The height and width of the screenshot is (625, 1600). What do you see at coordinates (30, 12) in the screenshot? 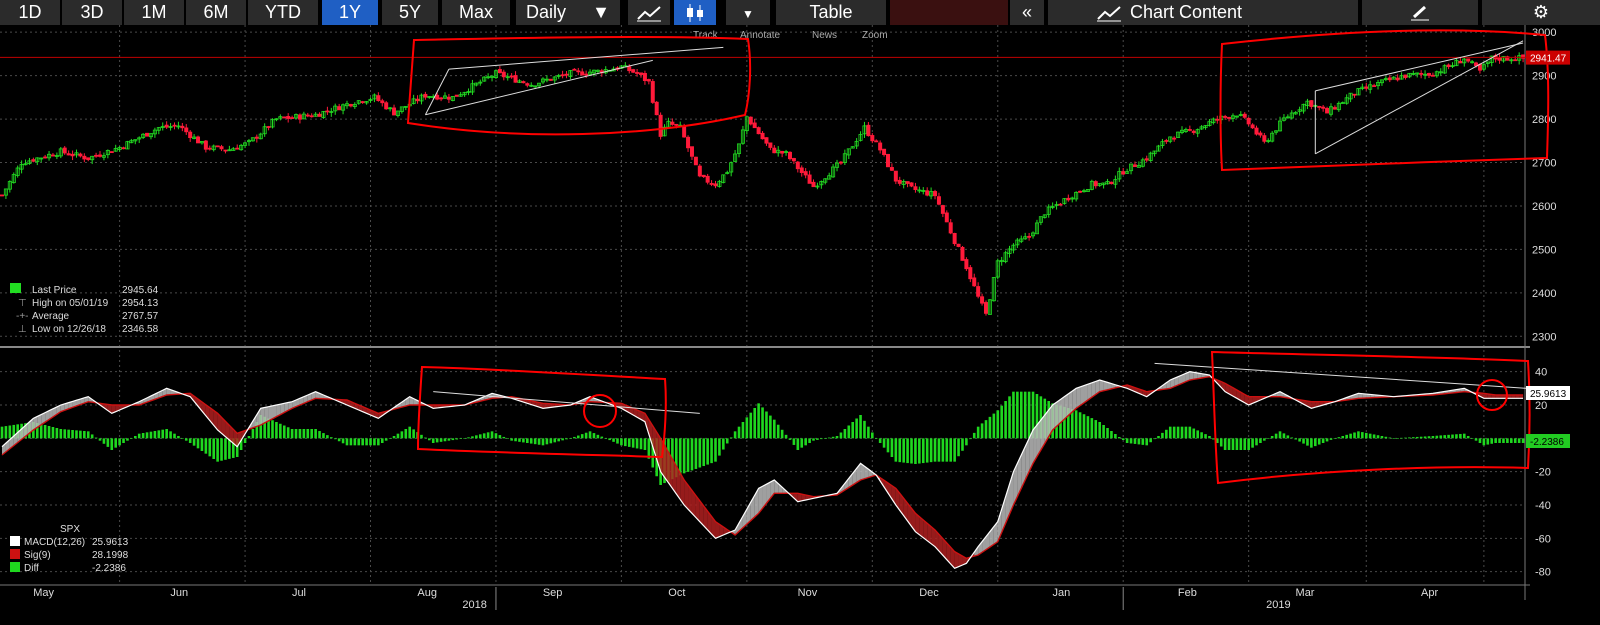
I see `period-button-1d: 1D` at bounding box center [30, 12].